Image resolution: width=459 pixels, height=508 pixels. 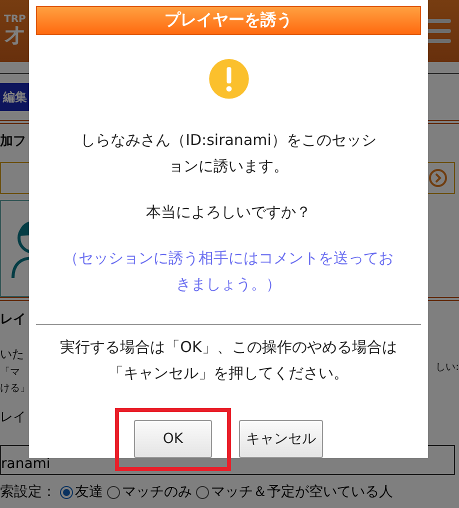 I want to click on edit-button: 編集, so click(x=14, y=97).